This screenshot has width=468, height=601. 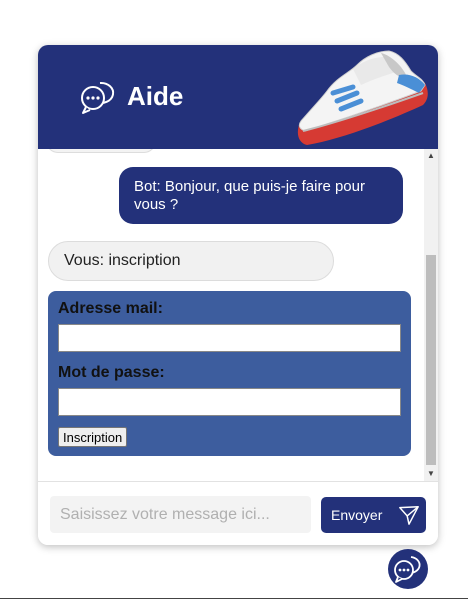 What do you see at coordinates (191, 261) in the screenshot?
I see `user-message: Vous: inscription` at bounding box center [191, 261].